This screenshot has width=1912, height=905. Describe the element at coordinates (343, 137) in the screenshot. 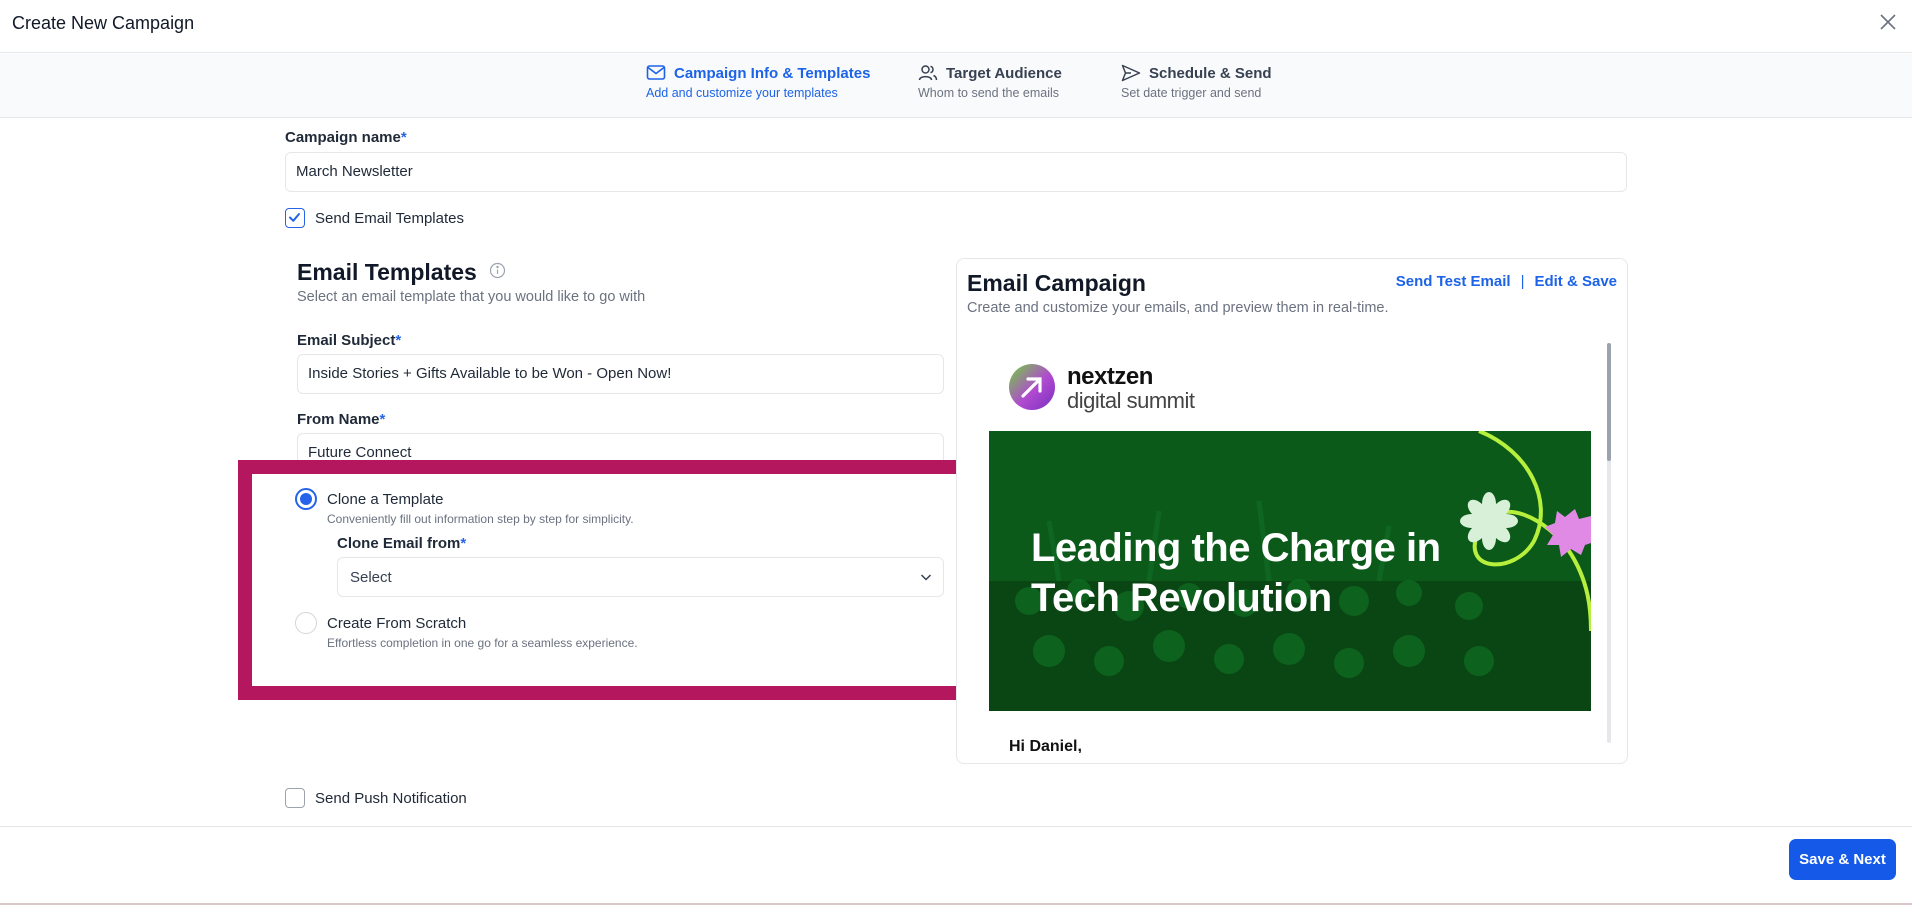

I see `campaign-name-label-text: Campaign name` at that location.